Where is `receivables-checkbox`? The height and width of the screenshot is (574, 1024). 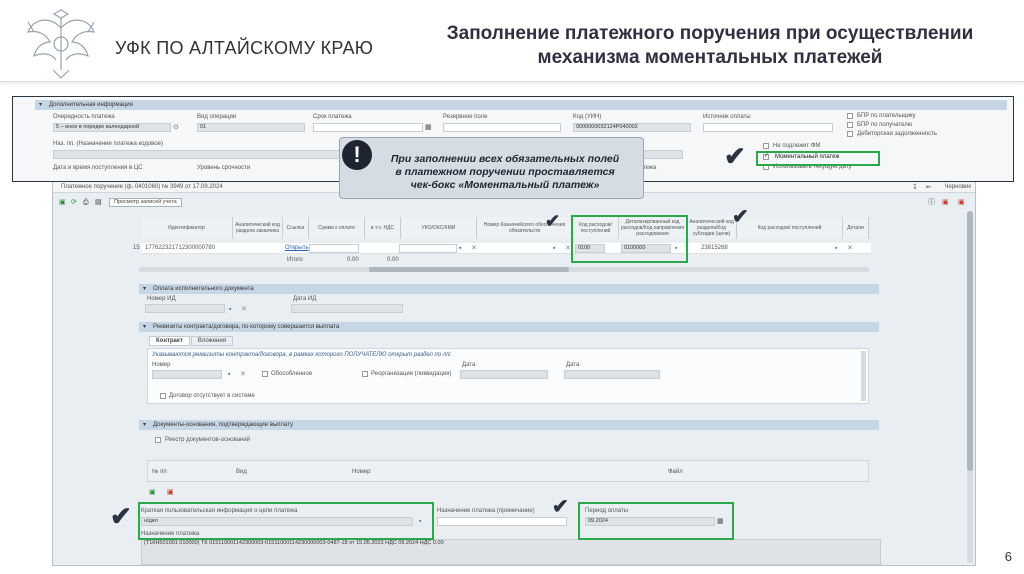
receivables-checkbox is located at coordinates (850, 134).